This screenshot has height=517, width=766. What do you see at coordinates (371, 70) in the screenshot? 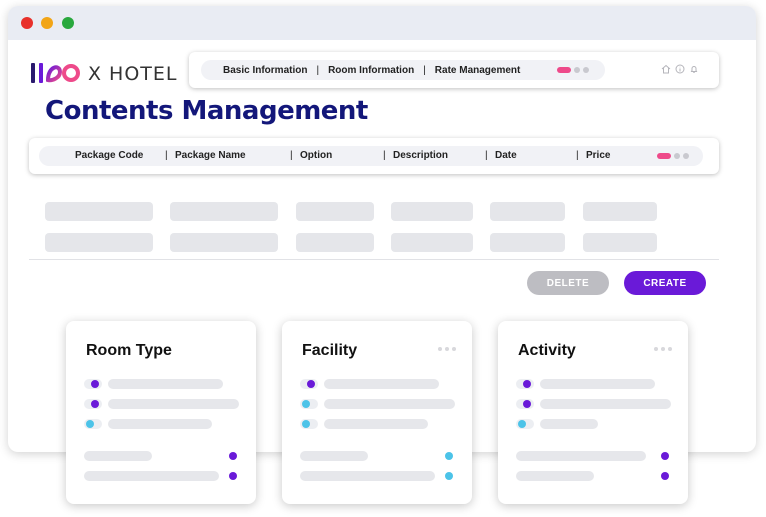
I see `nav-item-room-information: Room Information` at bounding box center [371, 70].